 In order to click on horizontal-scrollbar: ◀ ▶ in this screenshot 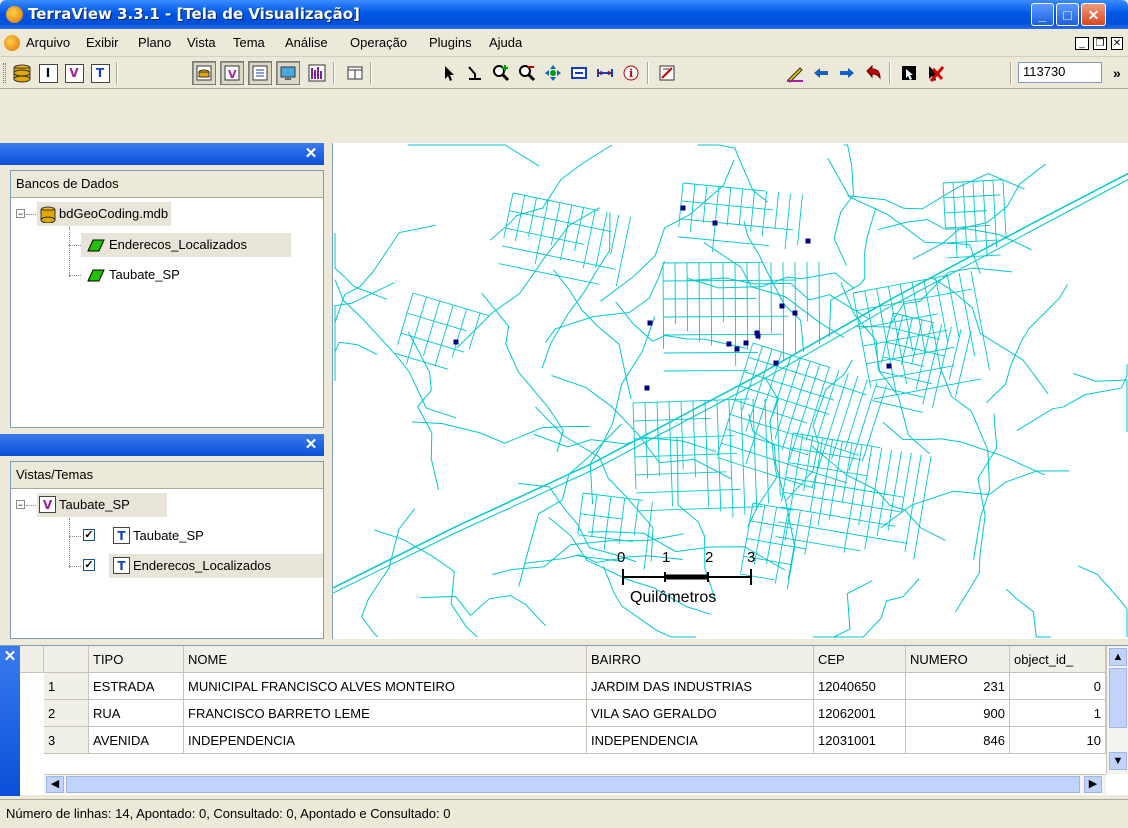, I will do `click(575, 784)`.